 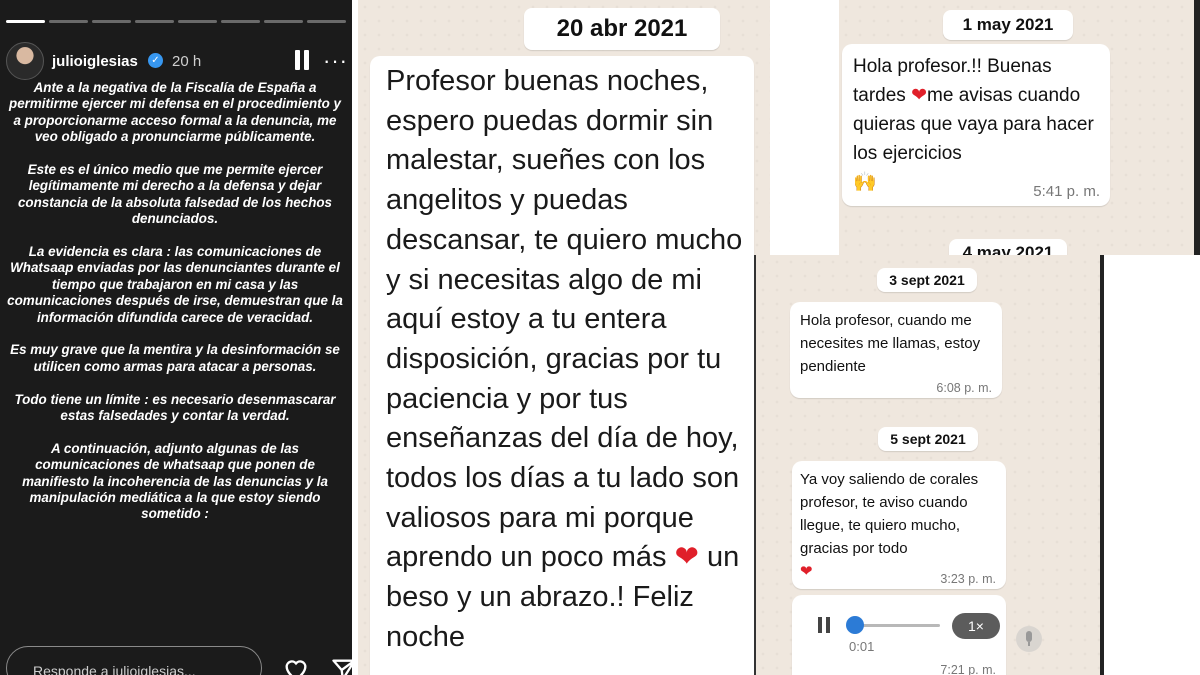 What do you see at coordinates (187, 61) in the screenshot?
I see `story-time: 20 h` at bounding box center [187, 61].